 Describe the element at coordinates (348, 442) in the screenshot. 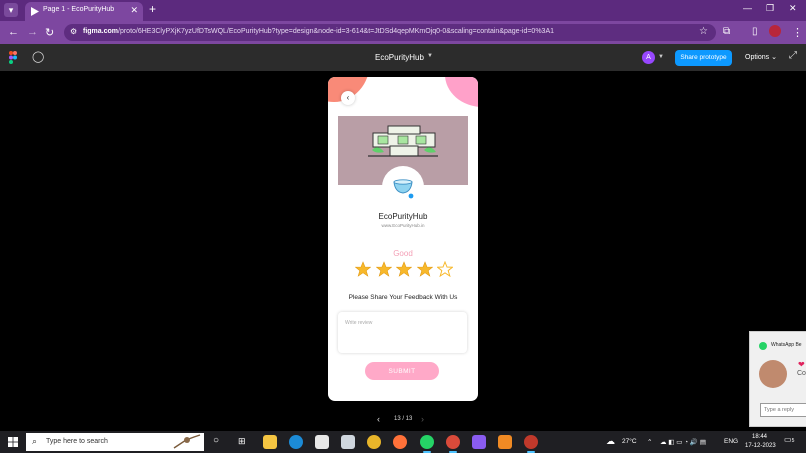

I see `mail-icon` at that location.